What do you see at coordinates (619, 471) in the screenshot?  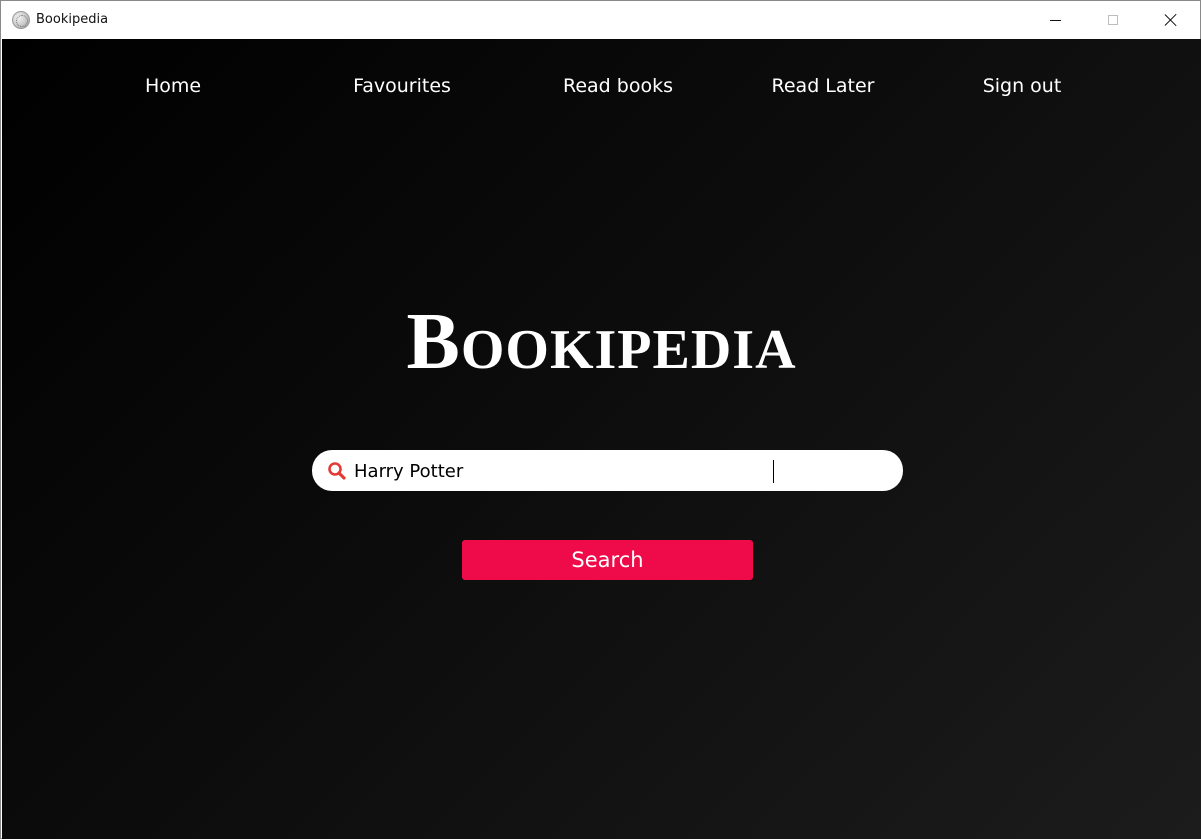 I see `search-input` at bounding box center [619, 471].